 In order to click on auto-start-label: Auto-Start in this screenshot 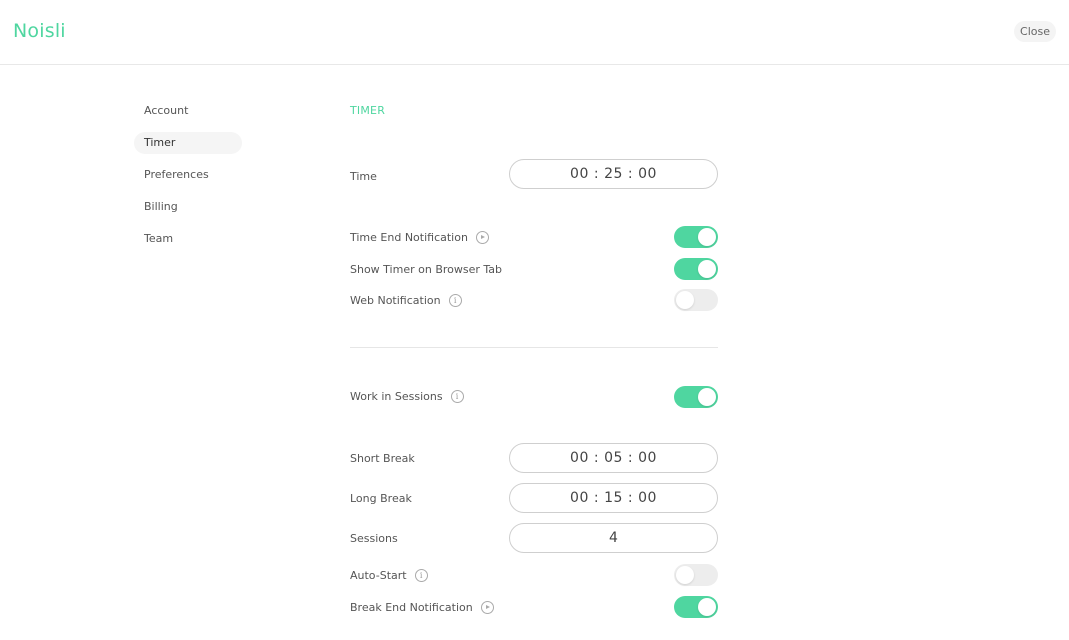, I will do `click(389, 575)`.